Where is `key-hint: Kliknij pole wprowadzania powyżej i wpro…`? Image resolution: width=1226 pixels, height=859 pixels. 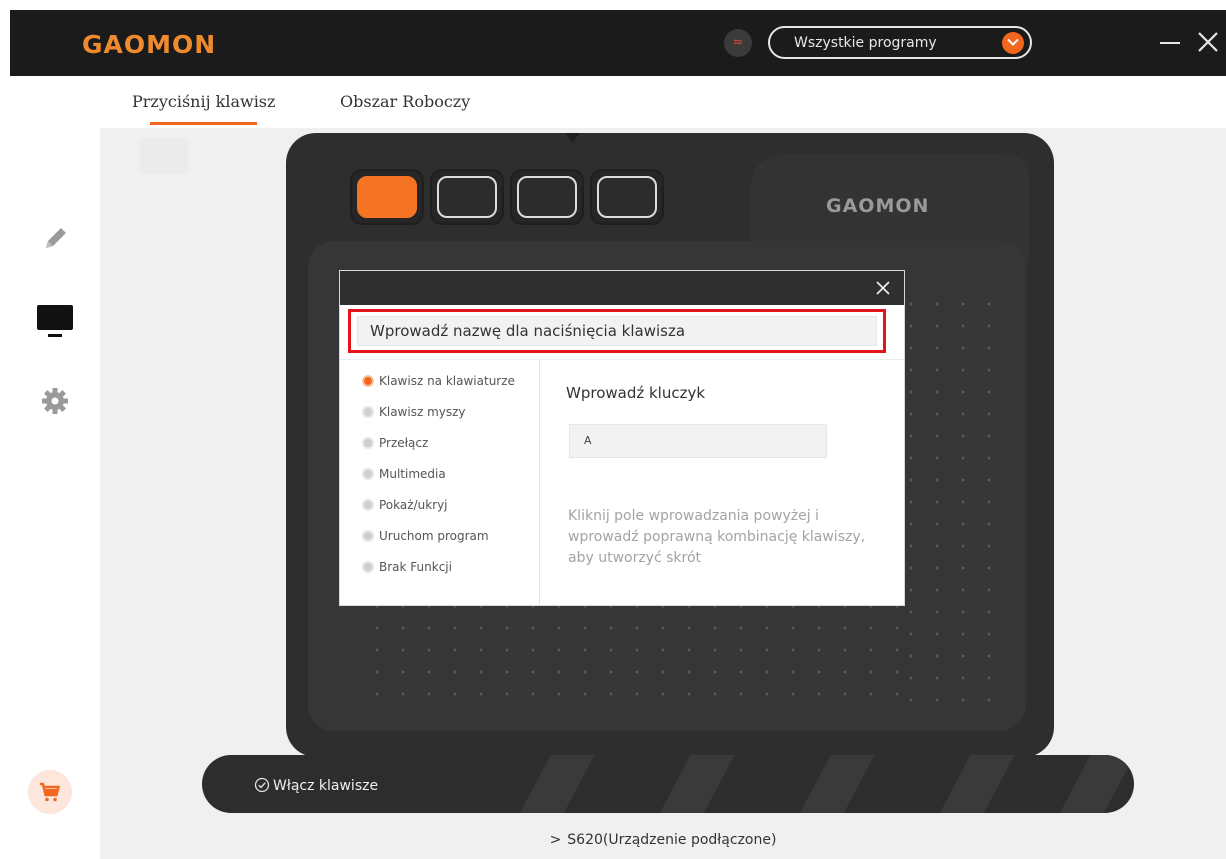 key-hint: Kliknij pole wprowadzania powyżej i wpro… is located at coordinates (717, 537).